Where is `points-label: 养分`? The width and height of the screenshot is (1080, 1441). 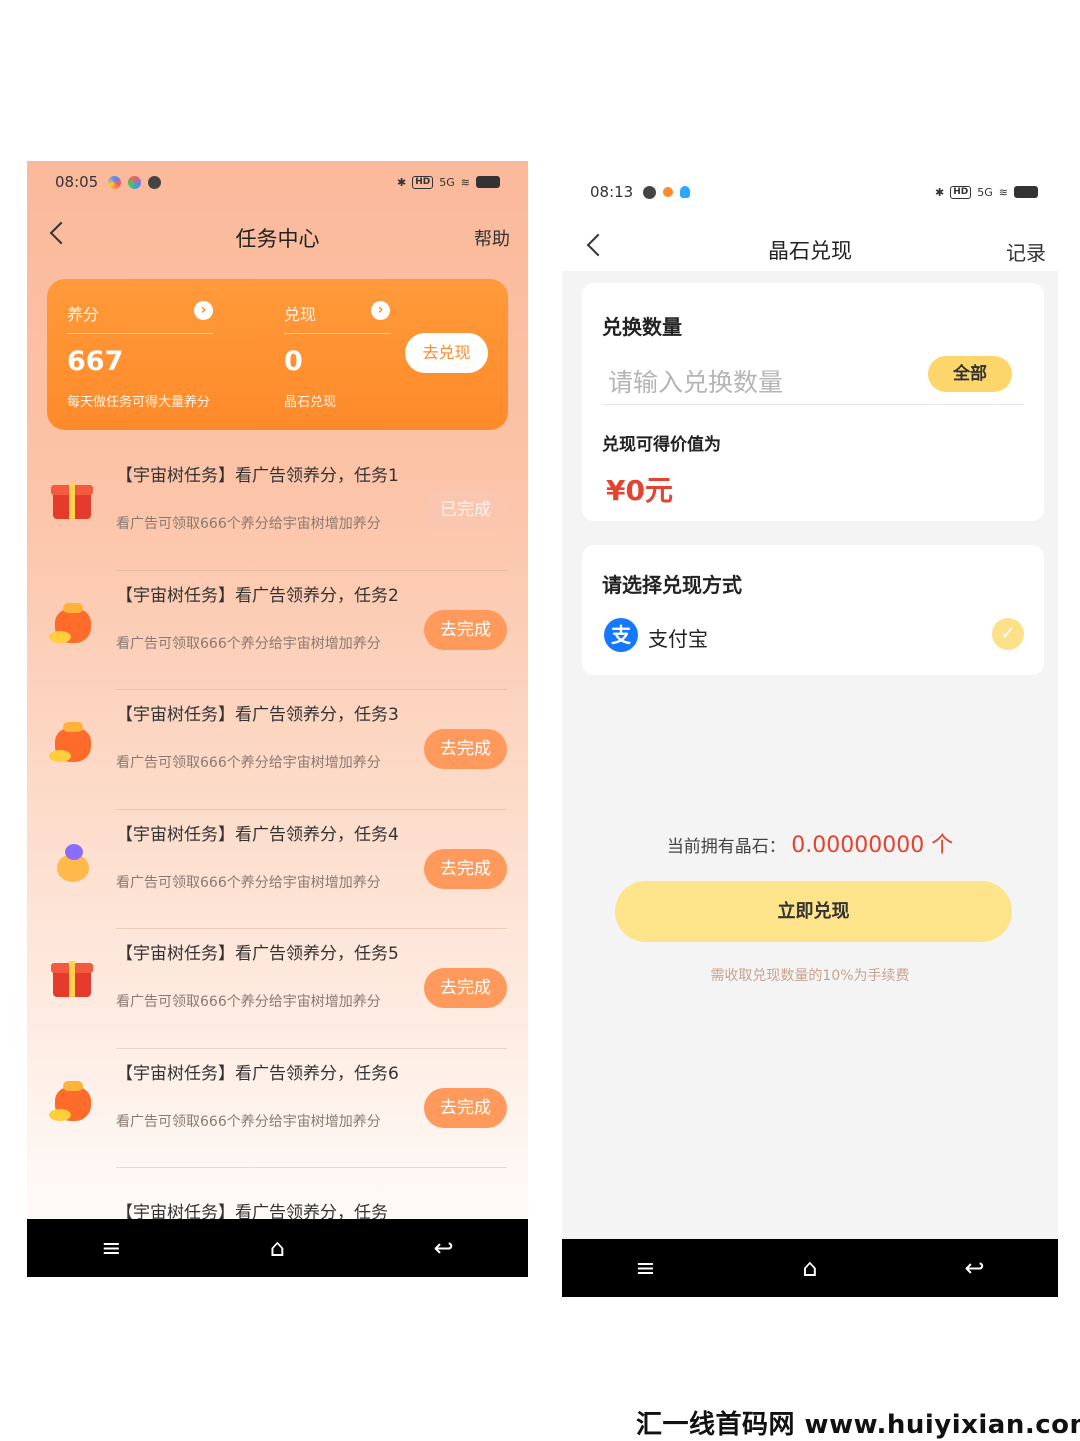
points-label: 养分 is located at coordinates (83, 314).